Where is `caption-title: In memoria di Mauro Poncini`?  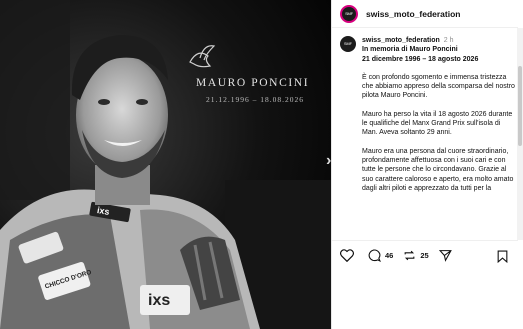
caption-title: In memoria di Mauro Poncini is located at coordinates (410, 50).